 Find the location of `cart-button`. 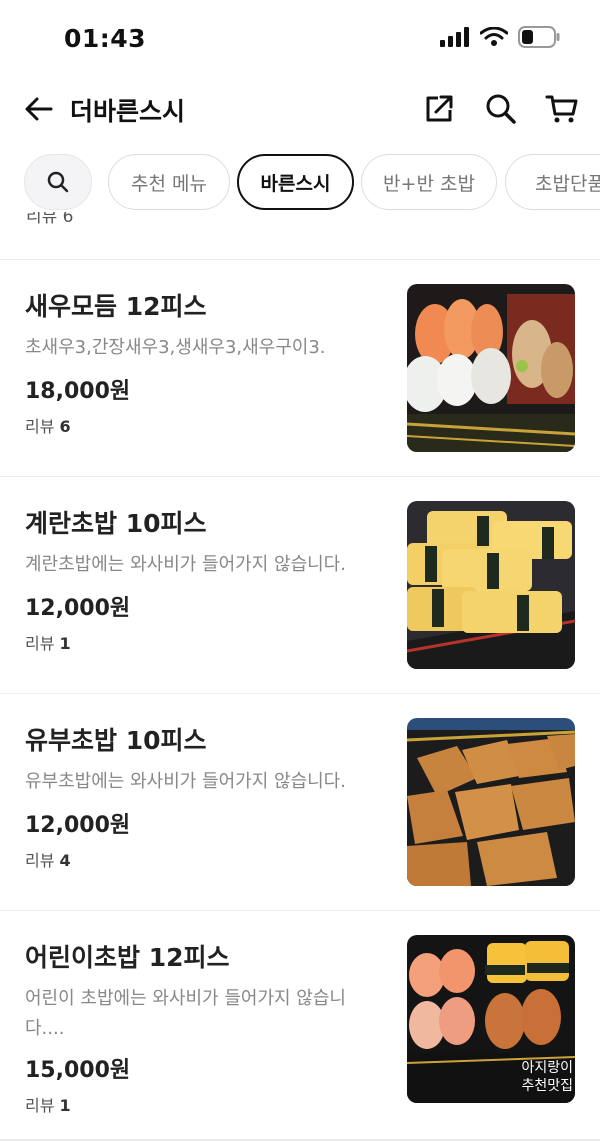

cart-button is located at coordinates (562, 109).